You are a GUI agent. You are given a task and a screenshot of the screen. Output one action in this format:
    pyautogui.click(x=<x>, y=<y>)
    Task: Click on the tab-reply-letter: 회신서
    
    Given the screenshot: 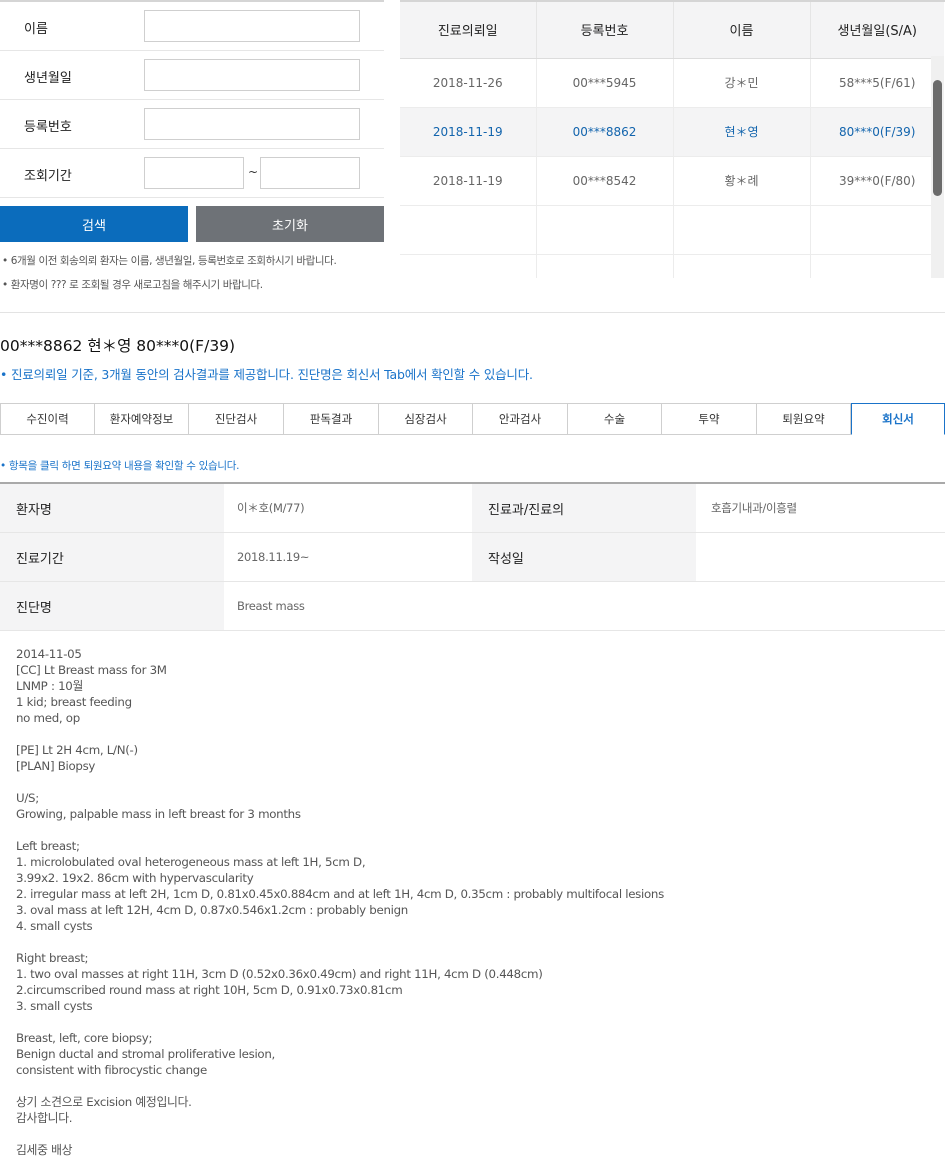 What is the action you would take?
    pyautogui.click(x=898, y=419)
    